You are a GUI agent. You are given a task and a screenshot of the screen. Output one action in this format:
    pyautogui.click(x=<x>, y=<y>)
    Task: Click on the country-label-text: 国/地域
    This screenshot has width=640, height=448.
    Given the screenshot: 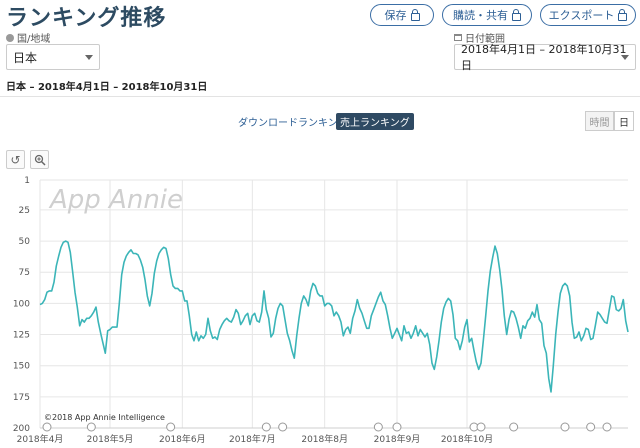 What is the action you would take?
    pyautogui.click(x=34, y=39)
    